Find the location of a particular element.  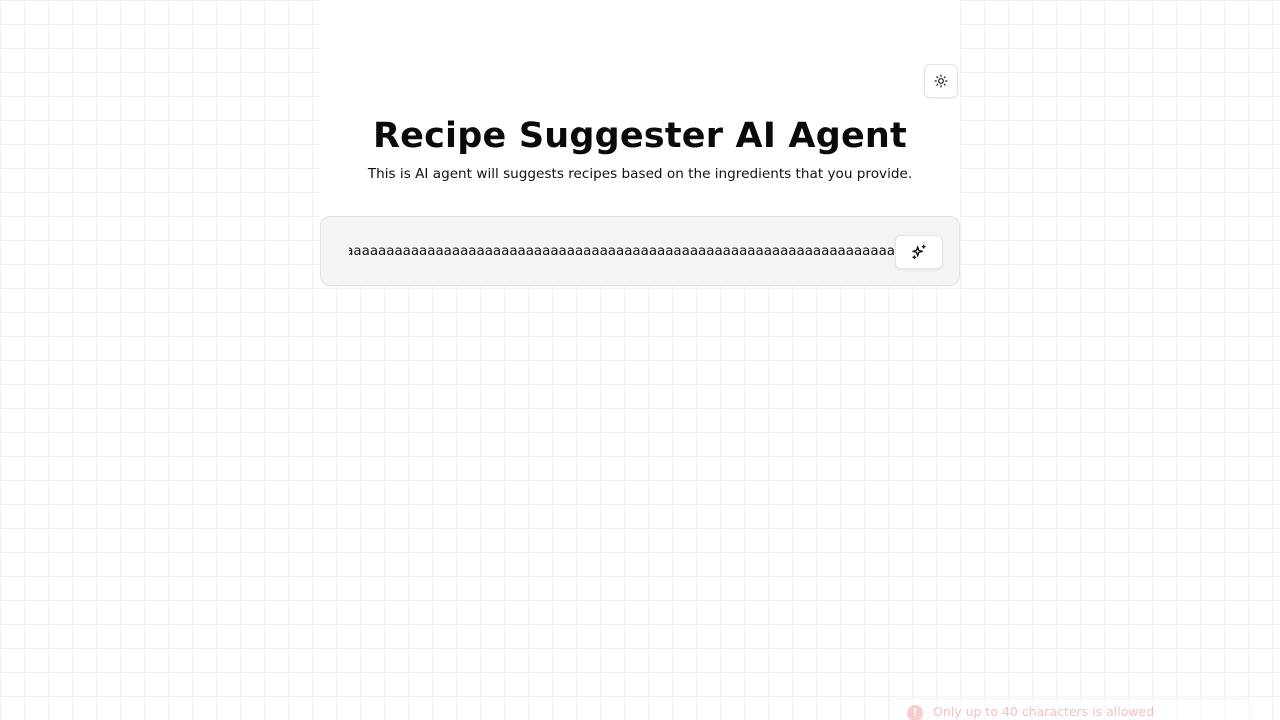

error-toast: ! Only up to 40 characters is allowed is located at coordinates (1070, 709).